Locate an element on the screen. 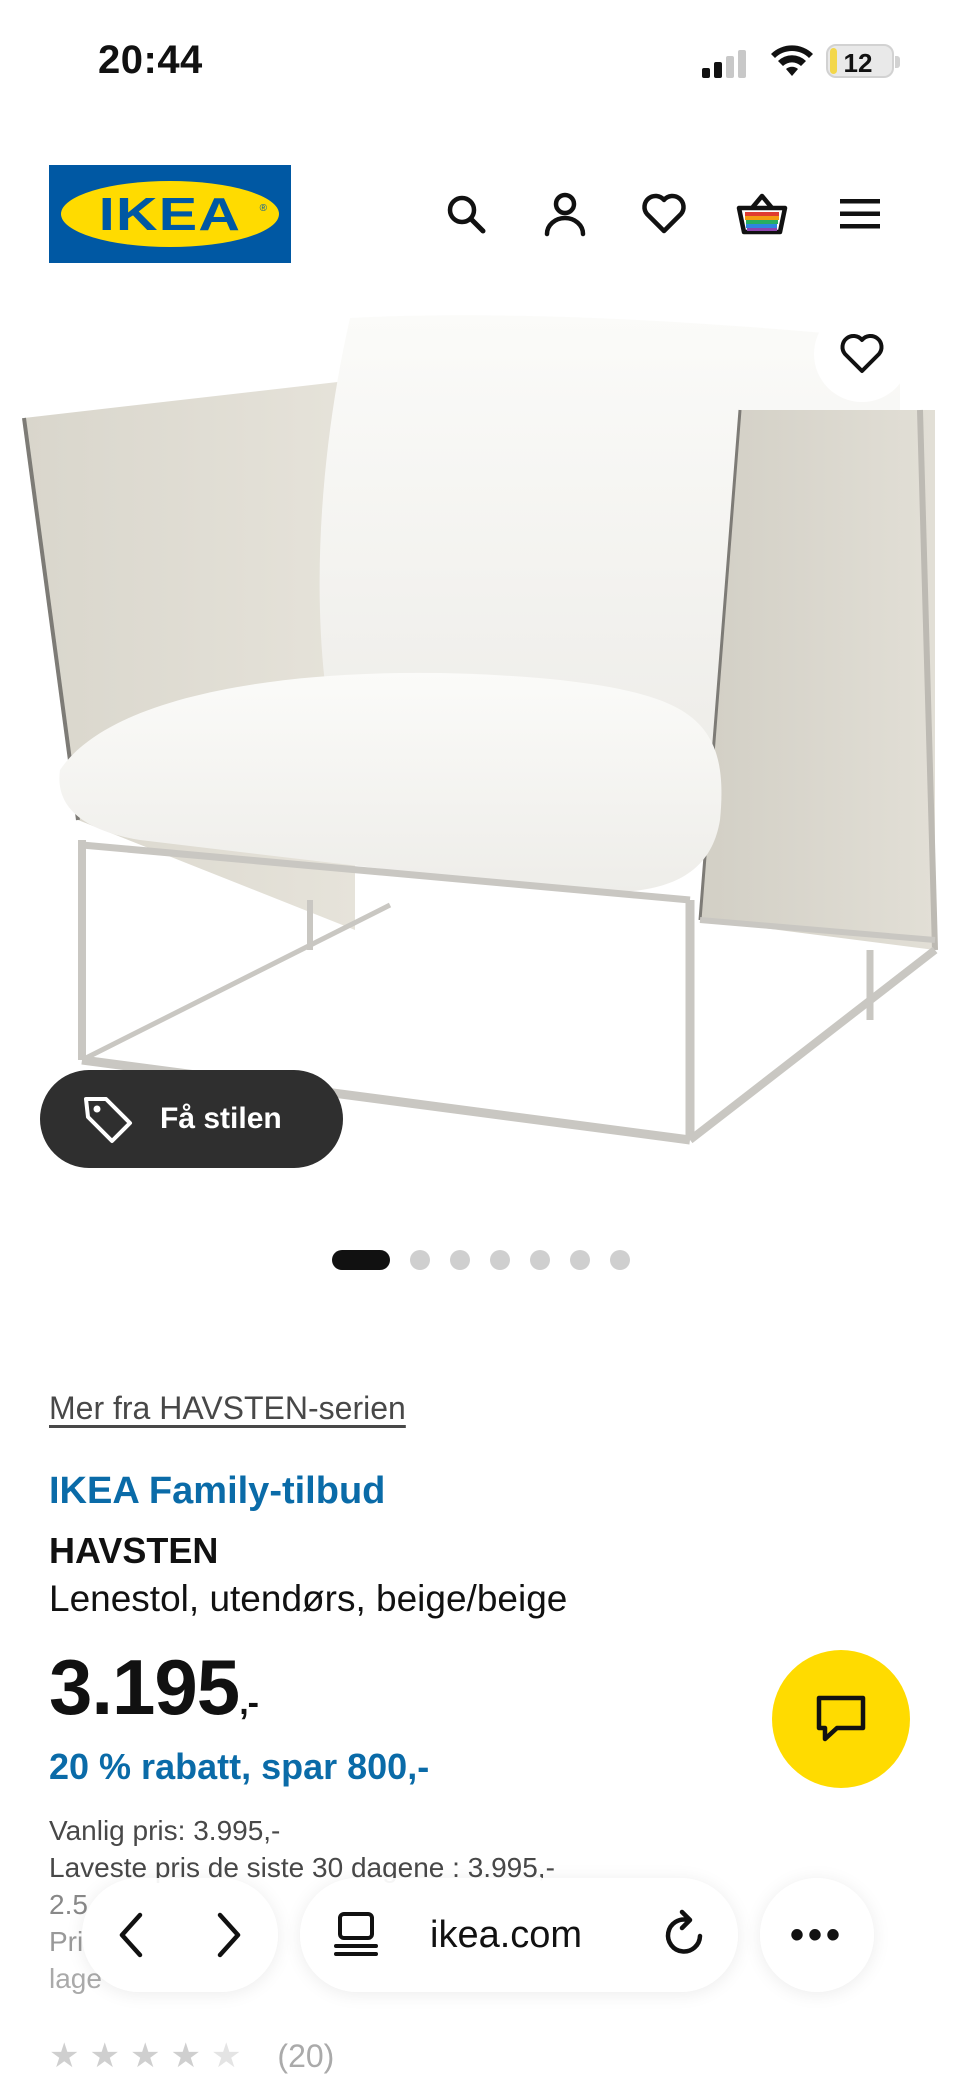 The width and height of the screenshot is (960, 2078). save-to-wishlist-button is located at coordinates (862, 354).